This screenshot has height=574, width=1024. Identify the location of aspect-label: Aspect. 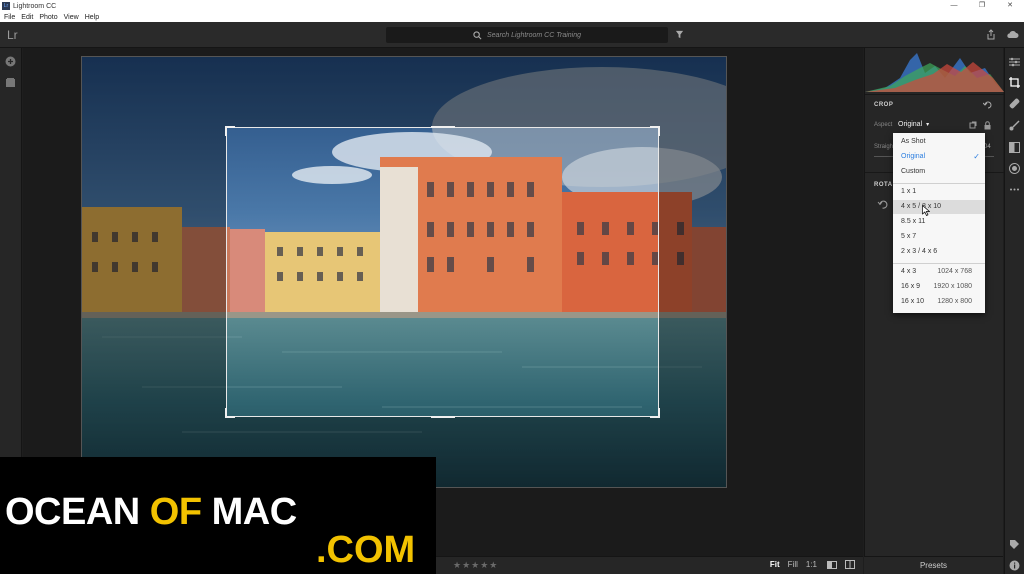
(883, 125).